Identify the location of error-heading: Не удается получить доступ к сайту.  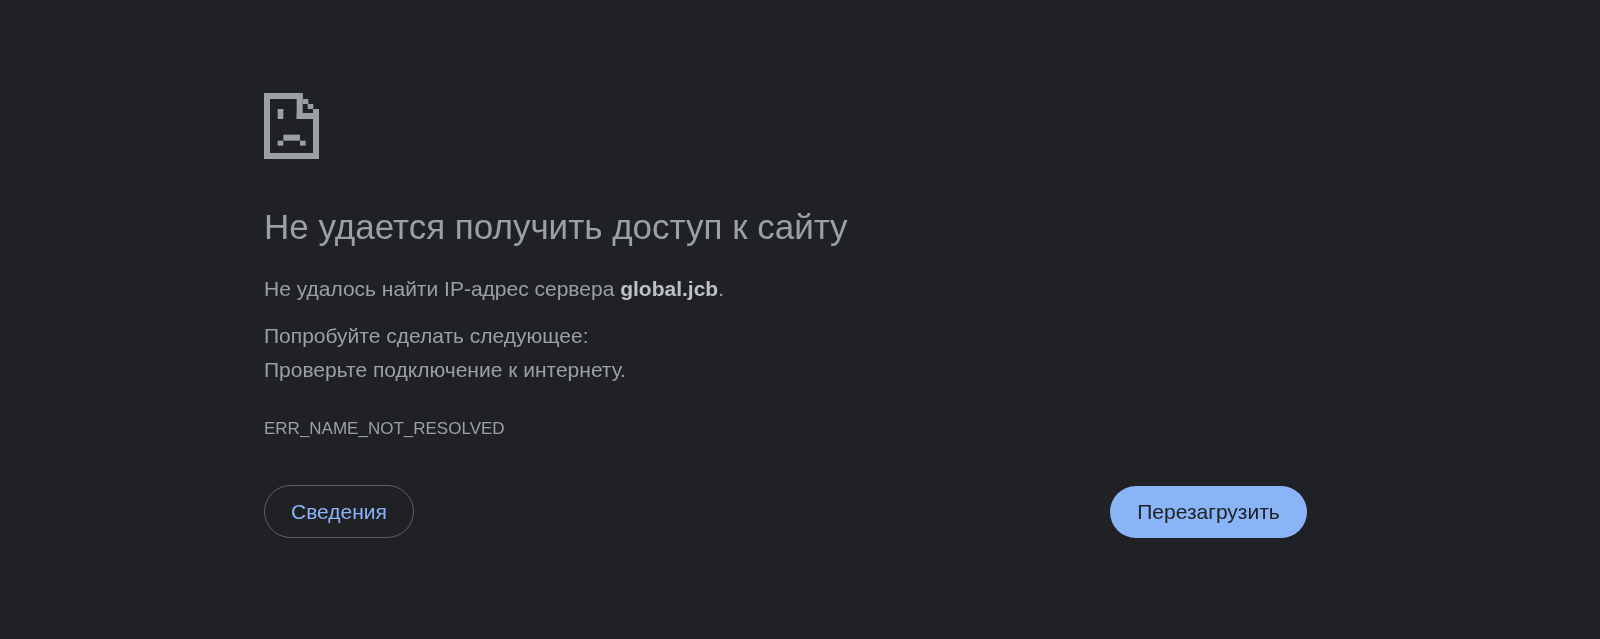
(556, 227).